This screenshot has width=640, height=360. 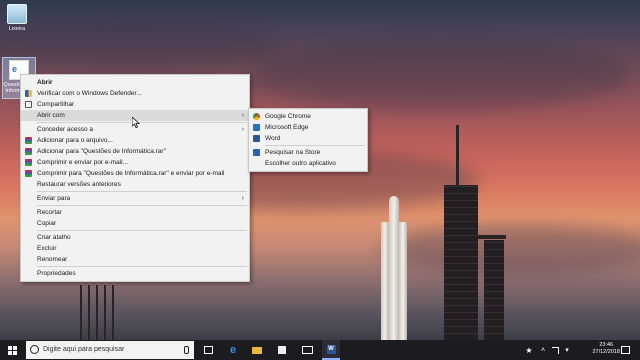 What do you see at coordinates (47, 248) in the screenshot?
I see `menu-item-label: Excluir` at bounding box center [47, 248].